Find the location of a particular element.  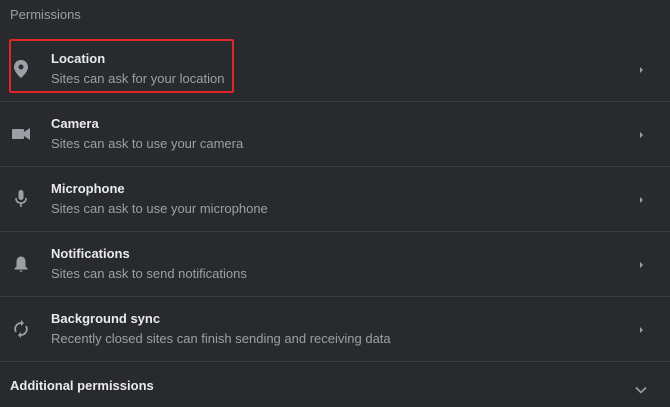

section-title: Permissions is located at coordinates (45, 14).